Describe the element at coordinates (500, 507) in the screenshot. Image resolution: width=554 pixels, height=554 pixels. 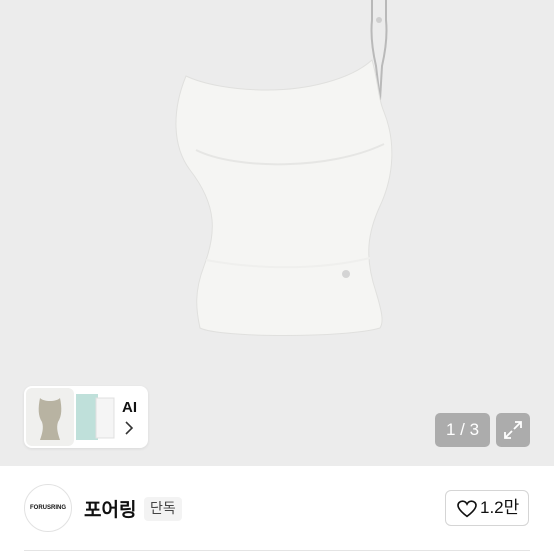
I see `like-count: 1.2만` at that location.